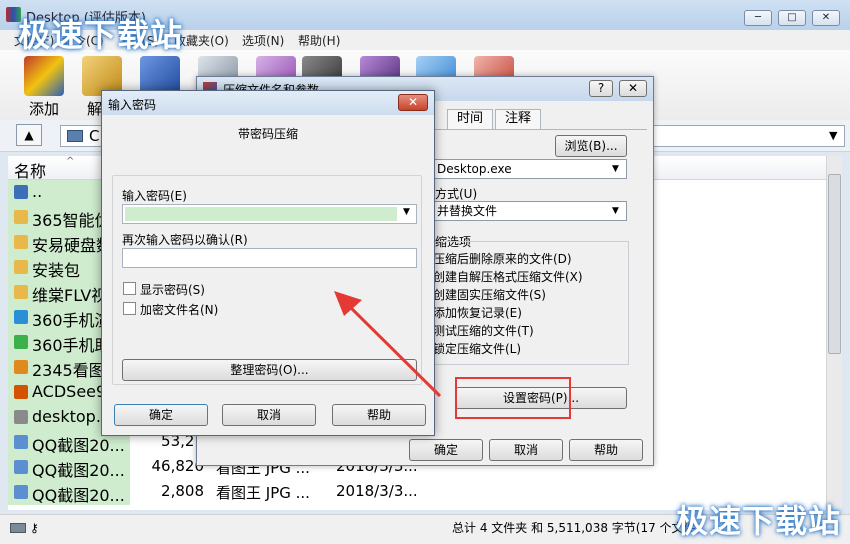 The image size is (850, 544). What do you see at coordinates (388, 344) in the screenshot?
I see `annotation-arrow` at bounding box center [388, 344].